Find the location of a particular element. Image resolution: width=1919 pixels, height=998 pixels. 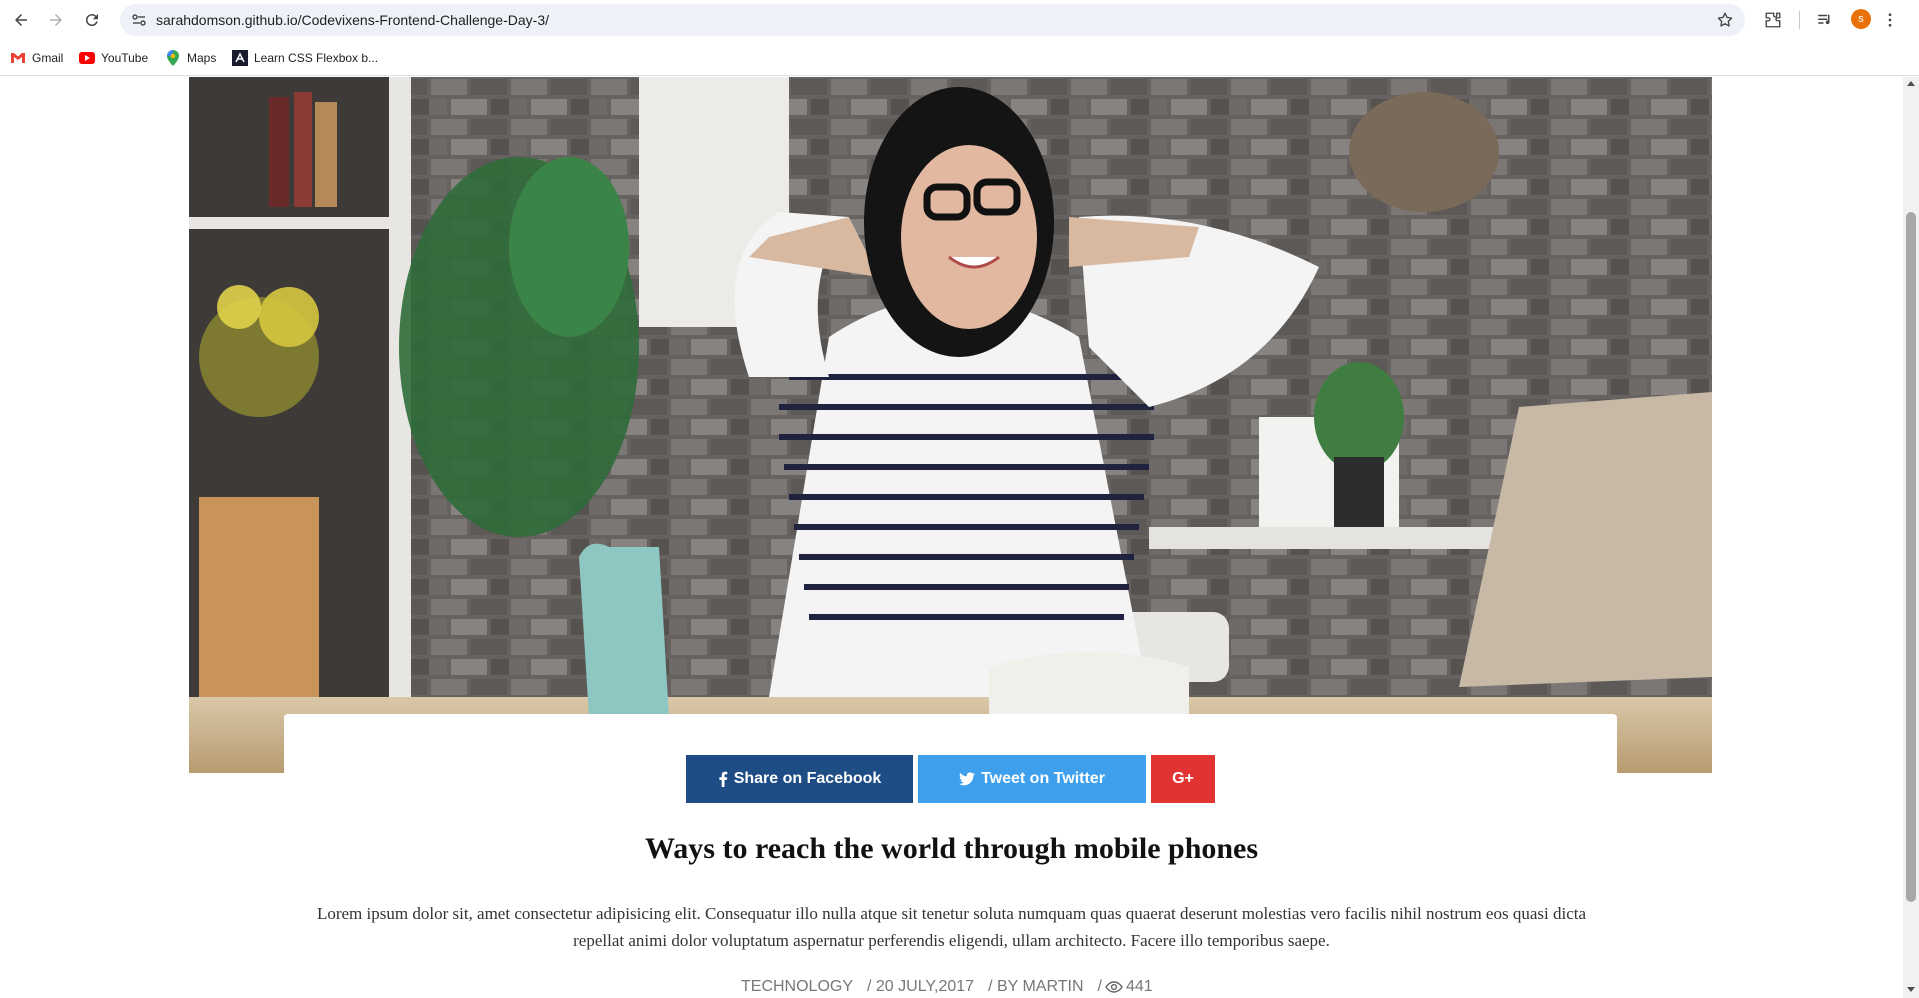

bookmark-youtube: YouTube is located at coordinates (113, 58).